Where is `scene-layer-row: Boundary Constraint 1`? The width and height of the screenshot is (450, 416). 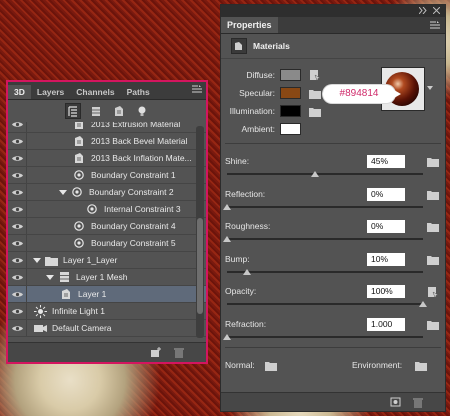
scene-layer-row: Boundary Constraint 1 is located at coordinates (107, 175).